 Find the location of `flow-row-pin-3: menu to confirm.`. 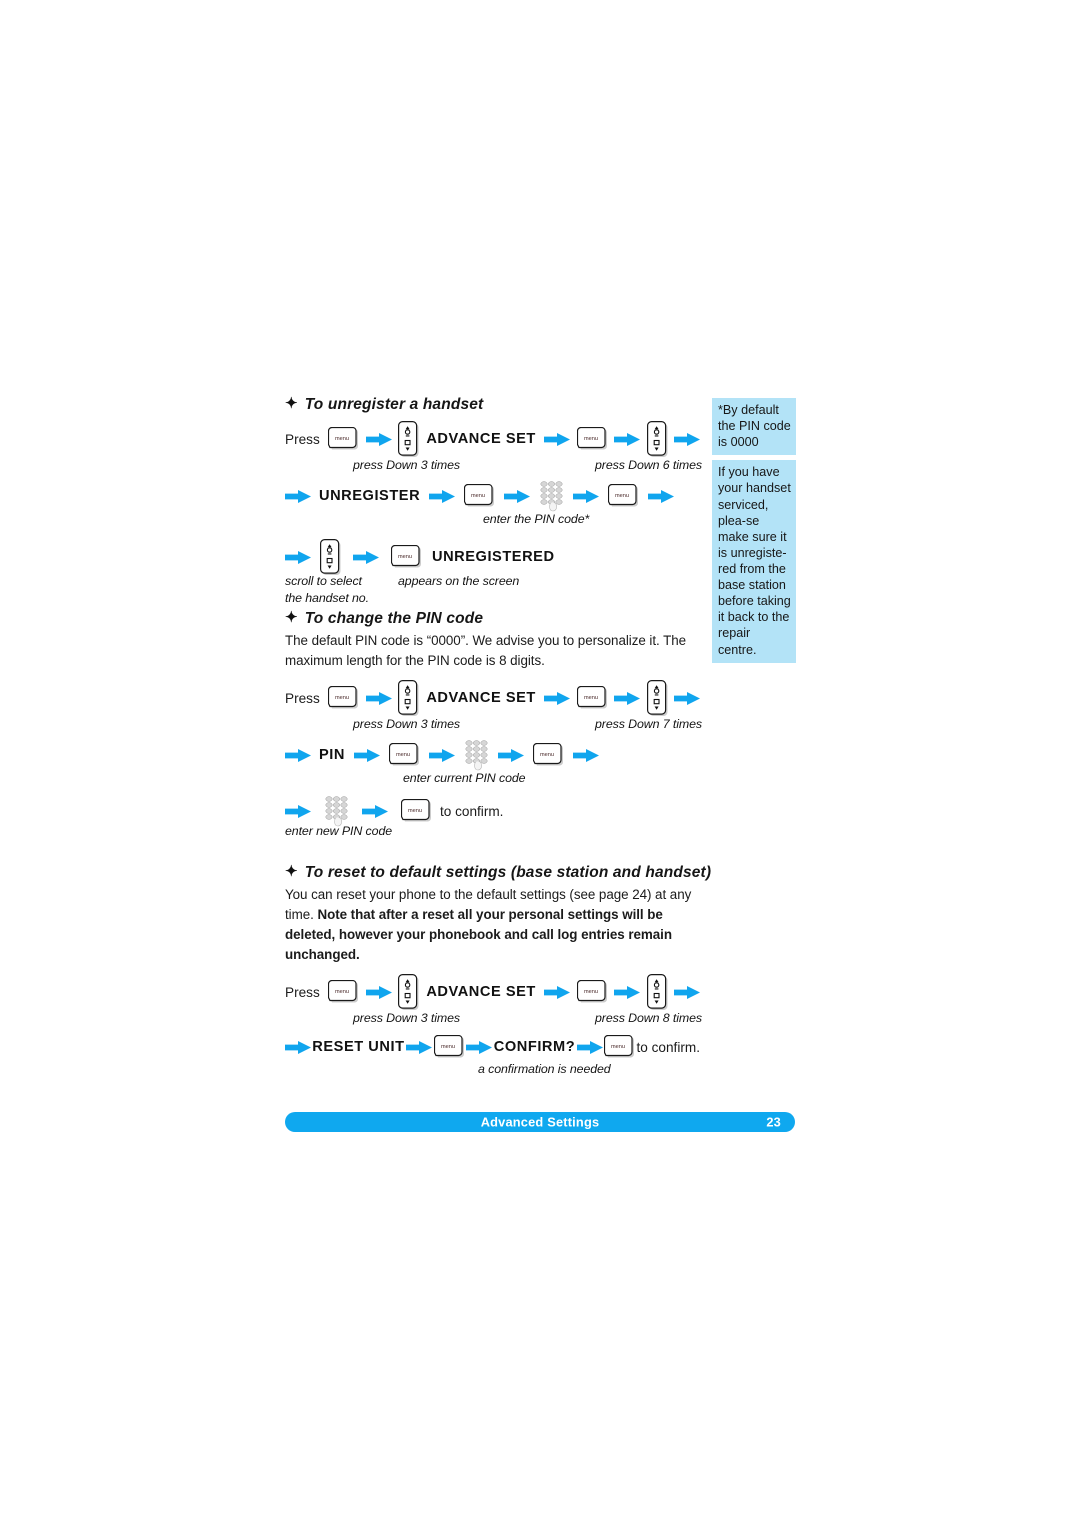

flow-row-pin-3: menu to confirm. is located at coordinates (492, 811).